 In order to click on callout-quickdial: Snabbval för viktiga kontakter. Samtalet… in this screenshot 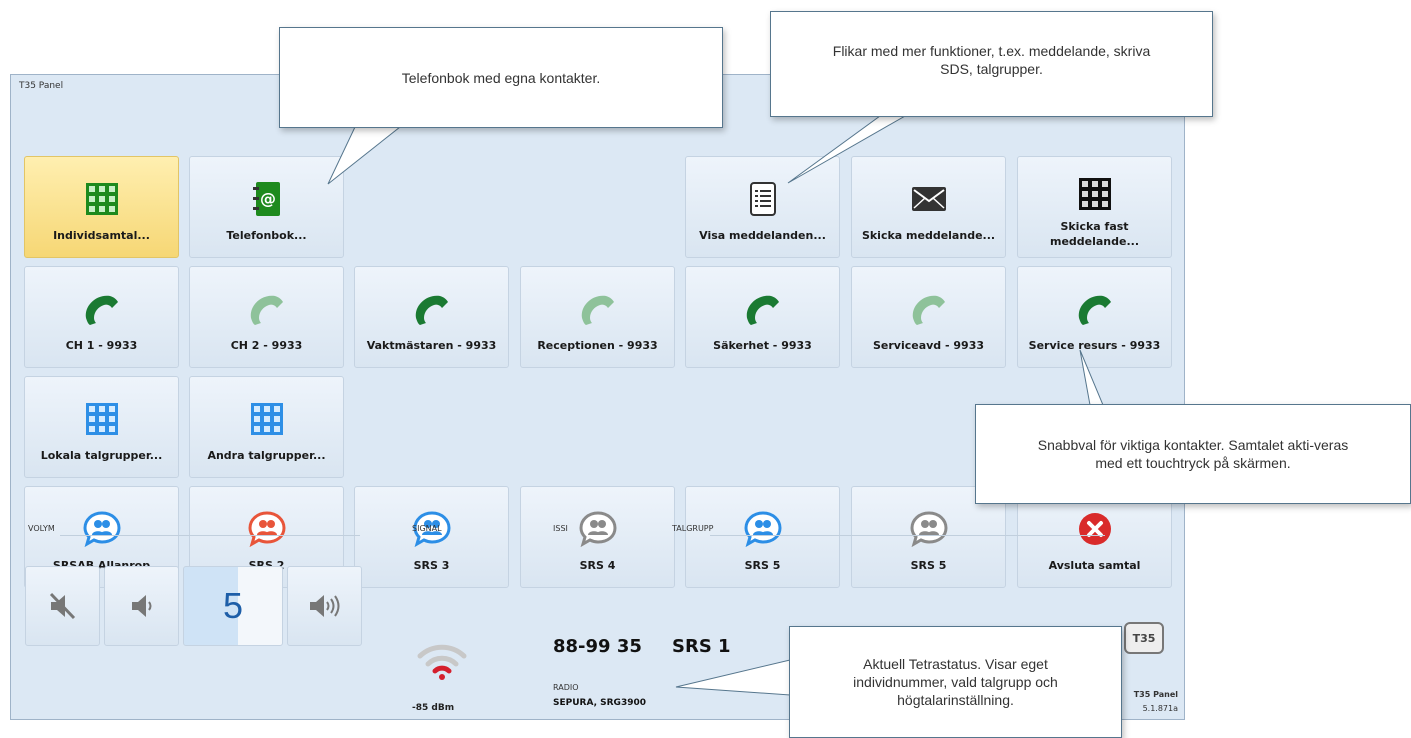, I will do `click(1193, 454)`.